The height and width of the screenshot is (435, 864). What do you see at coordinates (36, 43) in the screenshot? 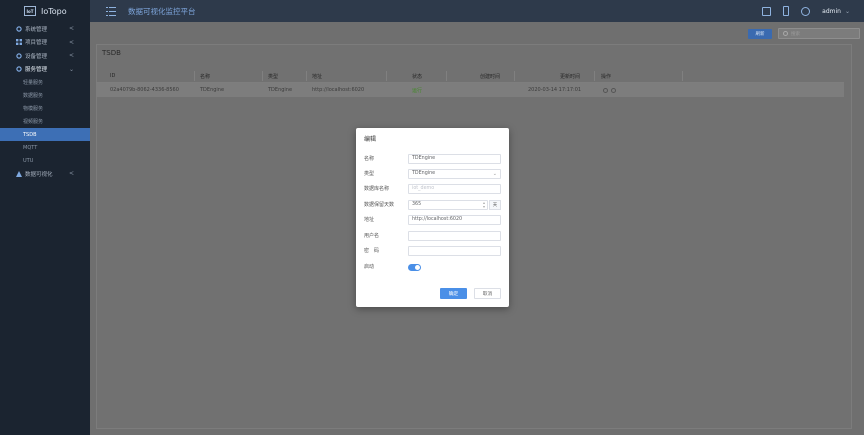
I see `sidebar-item-label: 项目管理` at bounding box center [36, 43].